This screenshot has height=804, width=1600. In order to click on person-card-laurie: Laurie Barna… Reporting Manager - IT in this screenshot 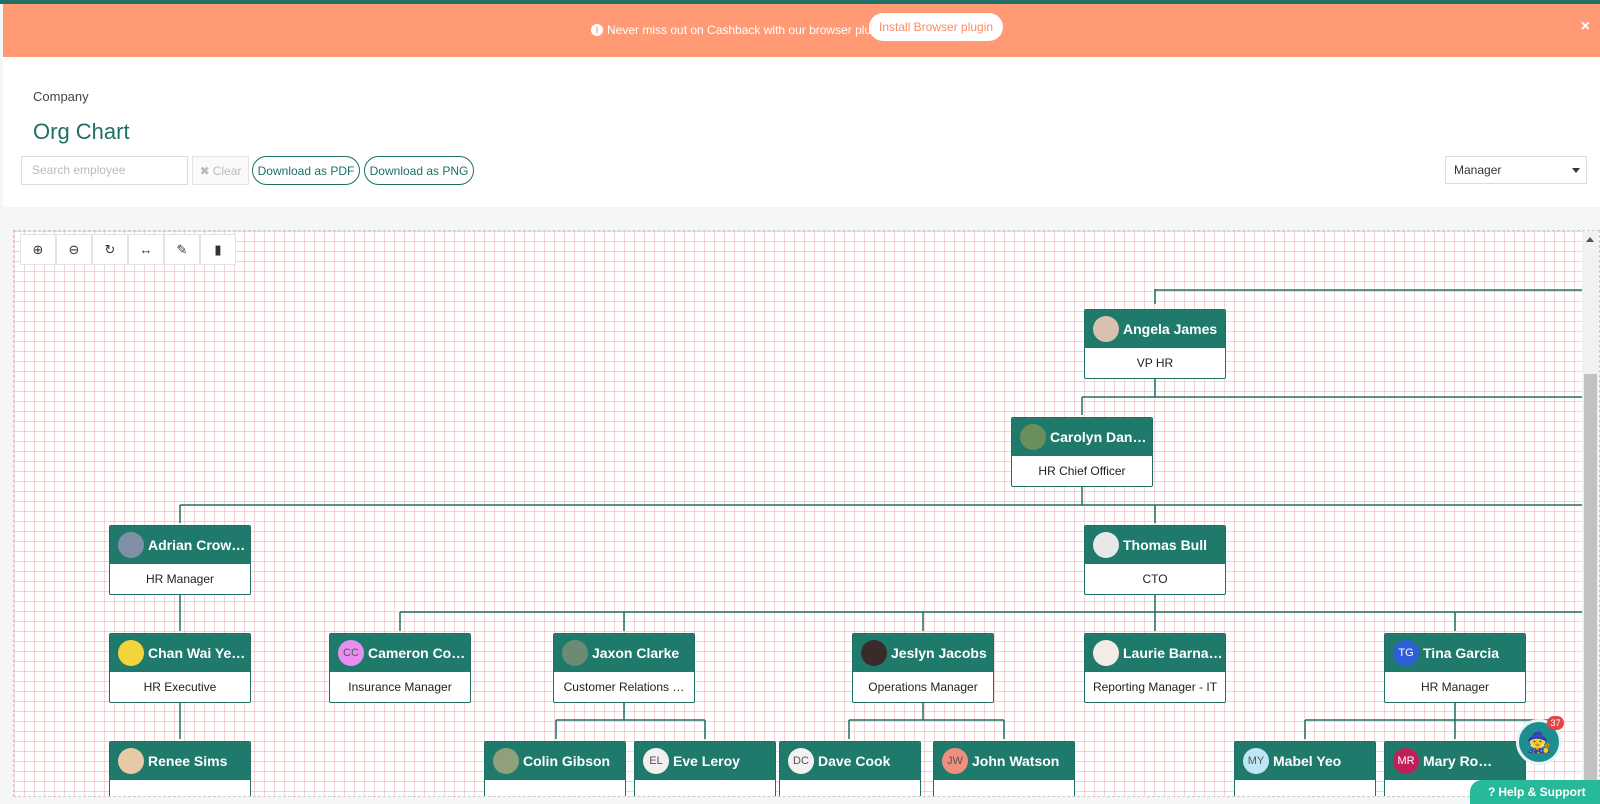, I will do `click(1155, 668)`.